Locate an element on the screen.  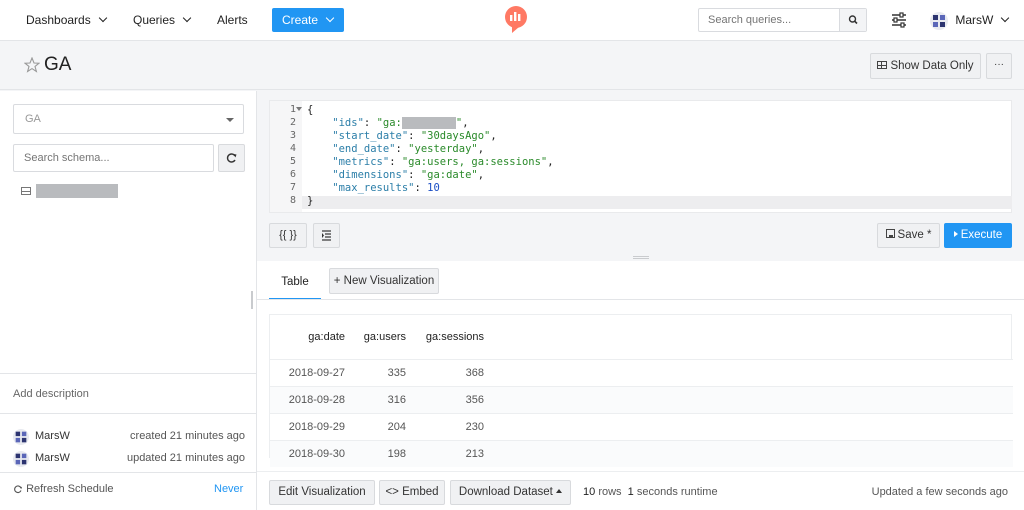
code-token: "metrics" is located at coordinates (348, 162).